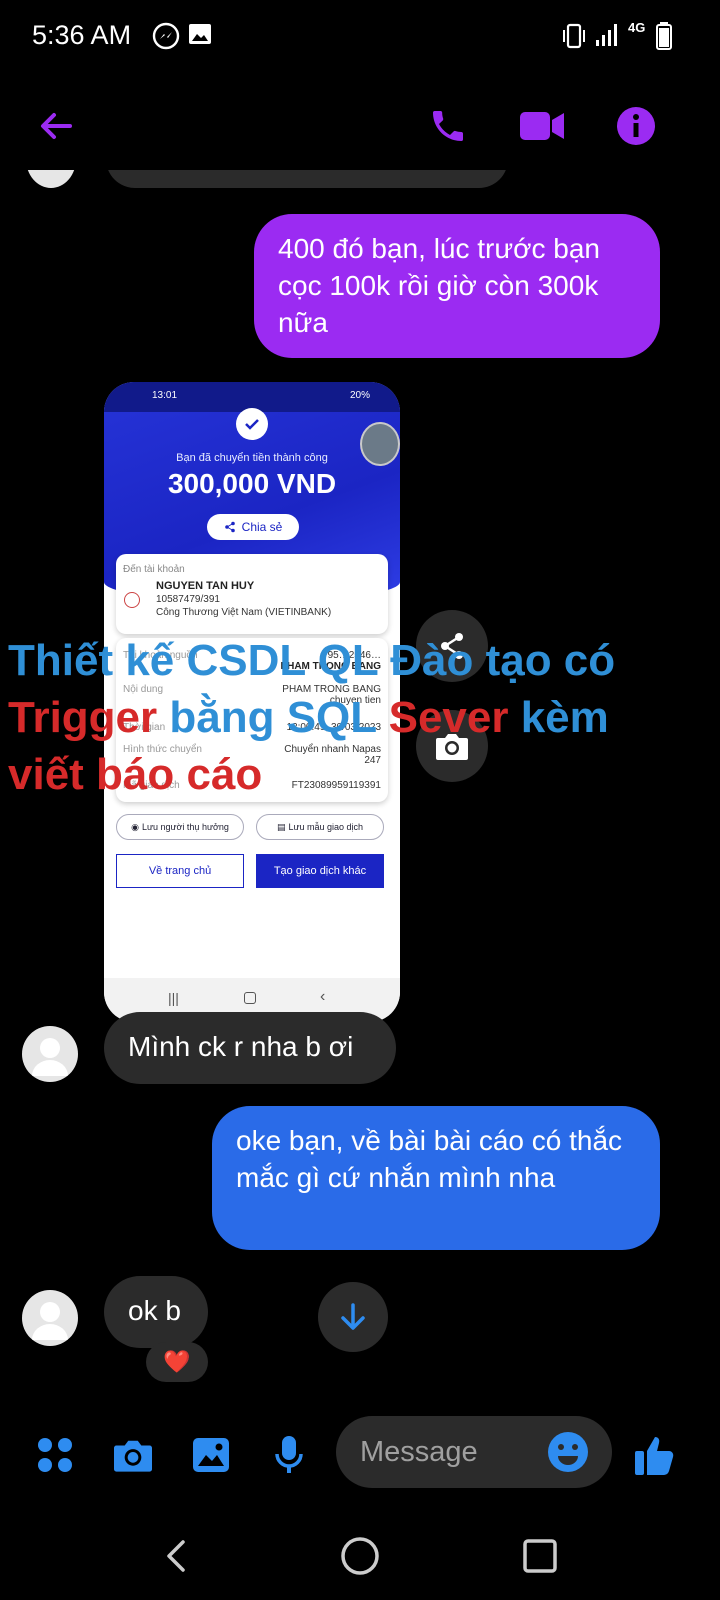 The width and height of the screenshot is (720, 1600). Describe the element at coordinates (173, 998) in the screenshot. I see `recents-icon: |||` at that location.